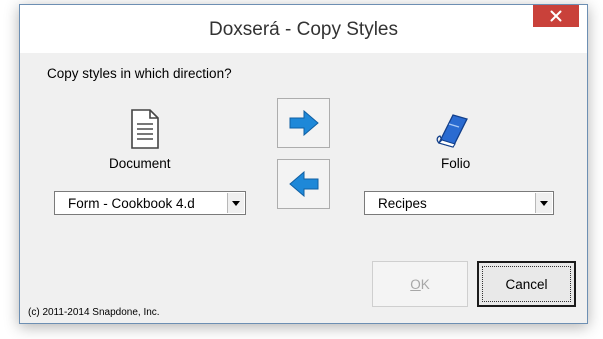  I want to click on focus-rectangle, so click(526, 284).